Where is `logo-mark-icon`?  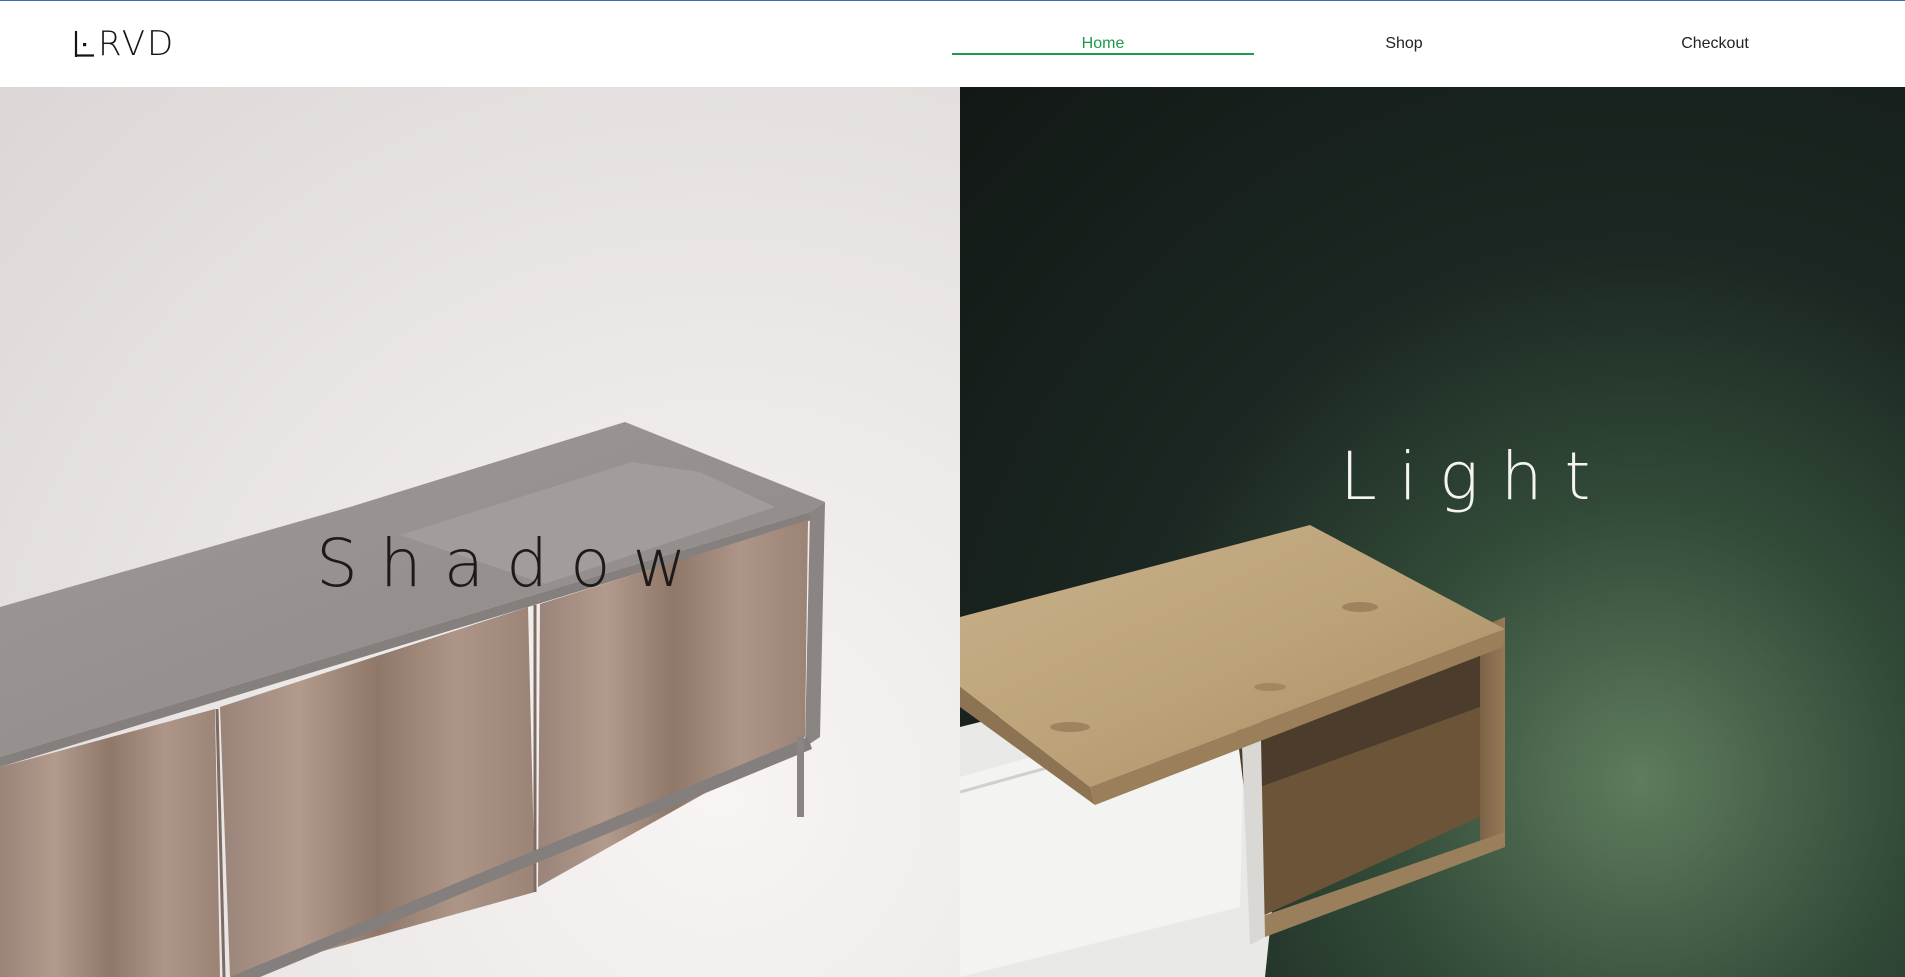 logo-mark-icon is located at coordinates (85, 44).